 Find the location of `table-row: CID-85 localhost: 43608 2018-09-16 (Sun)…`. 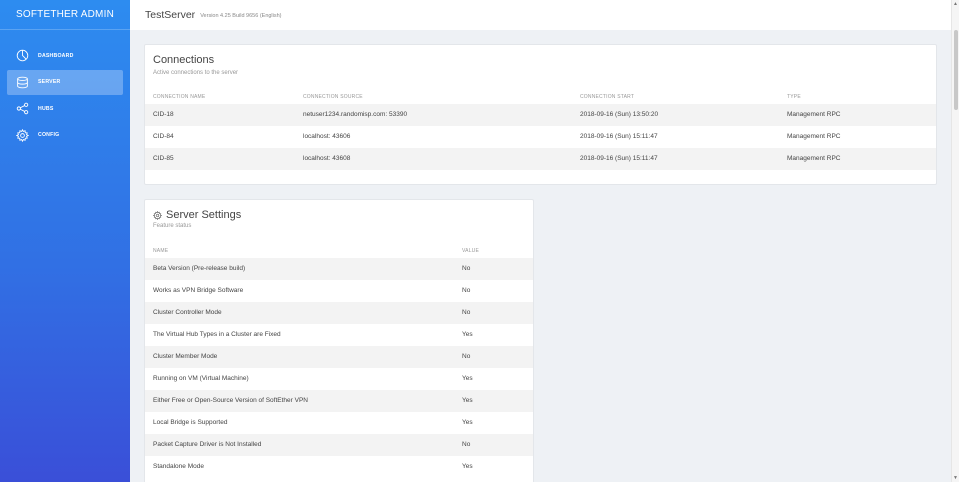

table-row: CID-85 localhost: 43608 2018-09-16 (Sun)… is located at coordinates (540, 159).